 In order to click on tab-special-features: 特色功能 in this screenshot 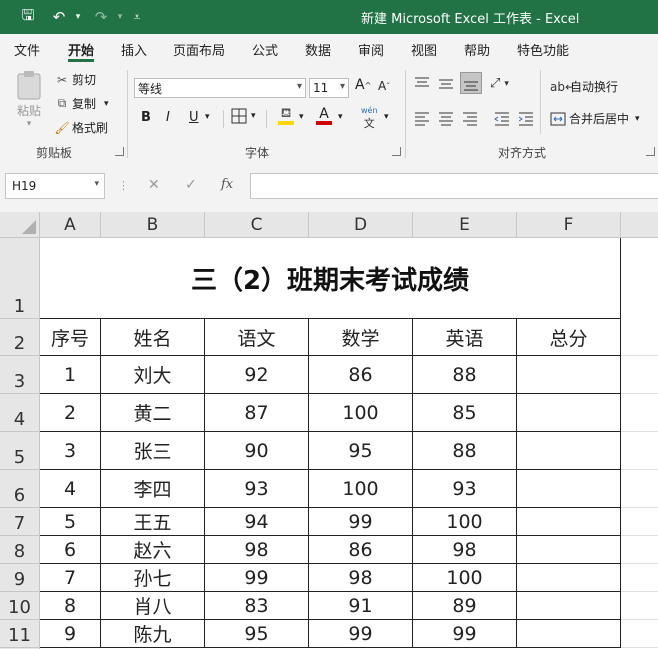, I will do `click(543, 49)`.